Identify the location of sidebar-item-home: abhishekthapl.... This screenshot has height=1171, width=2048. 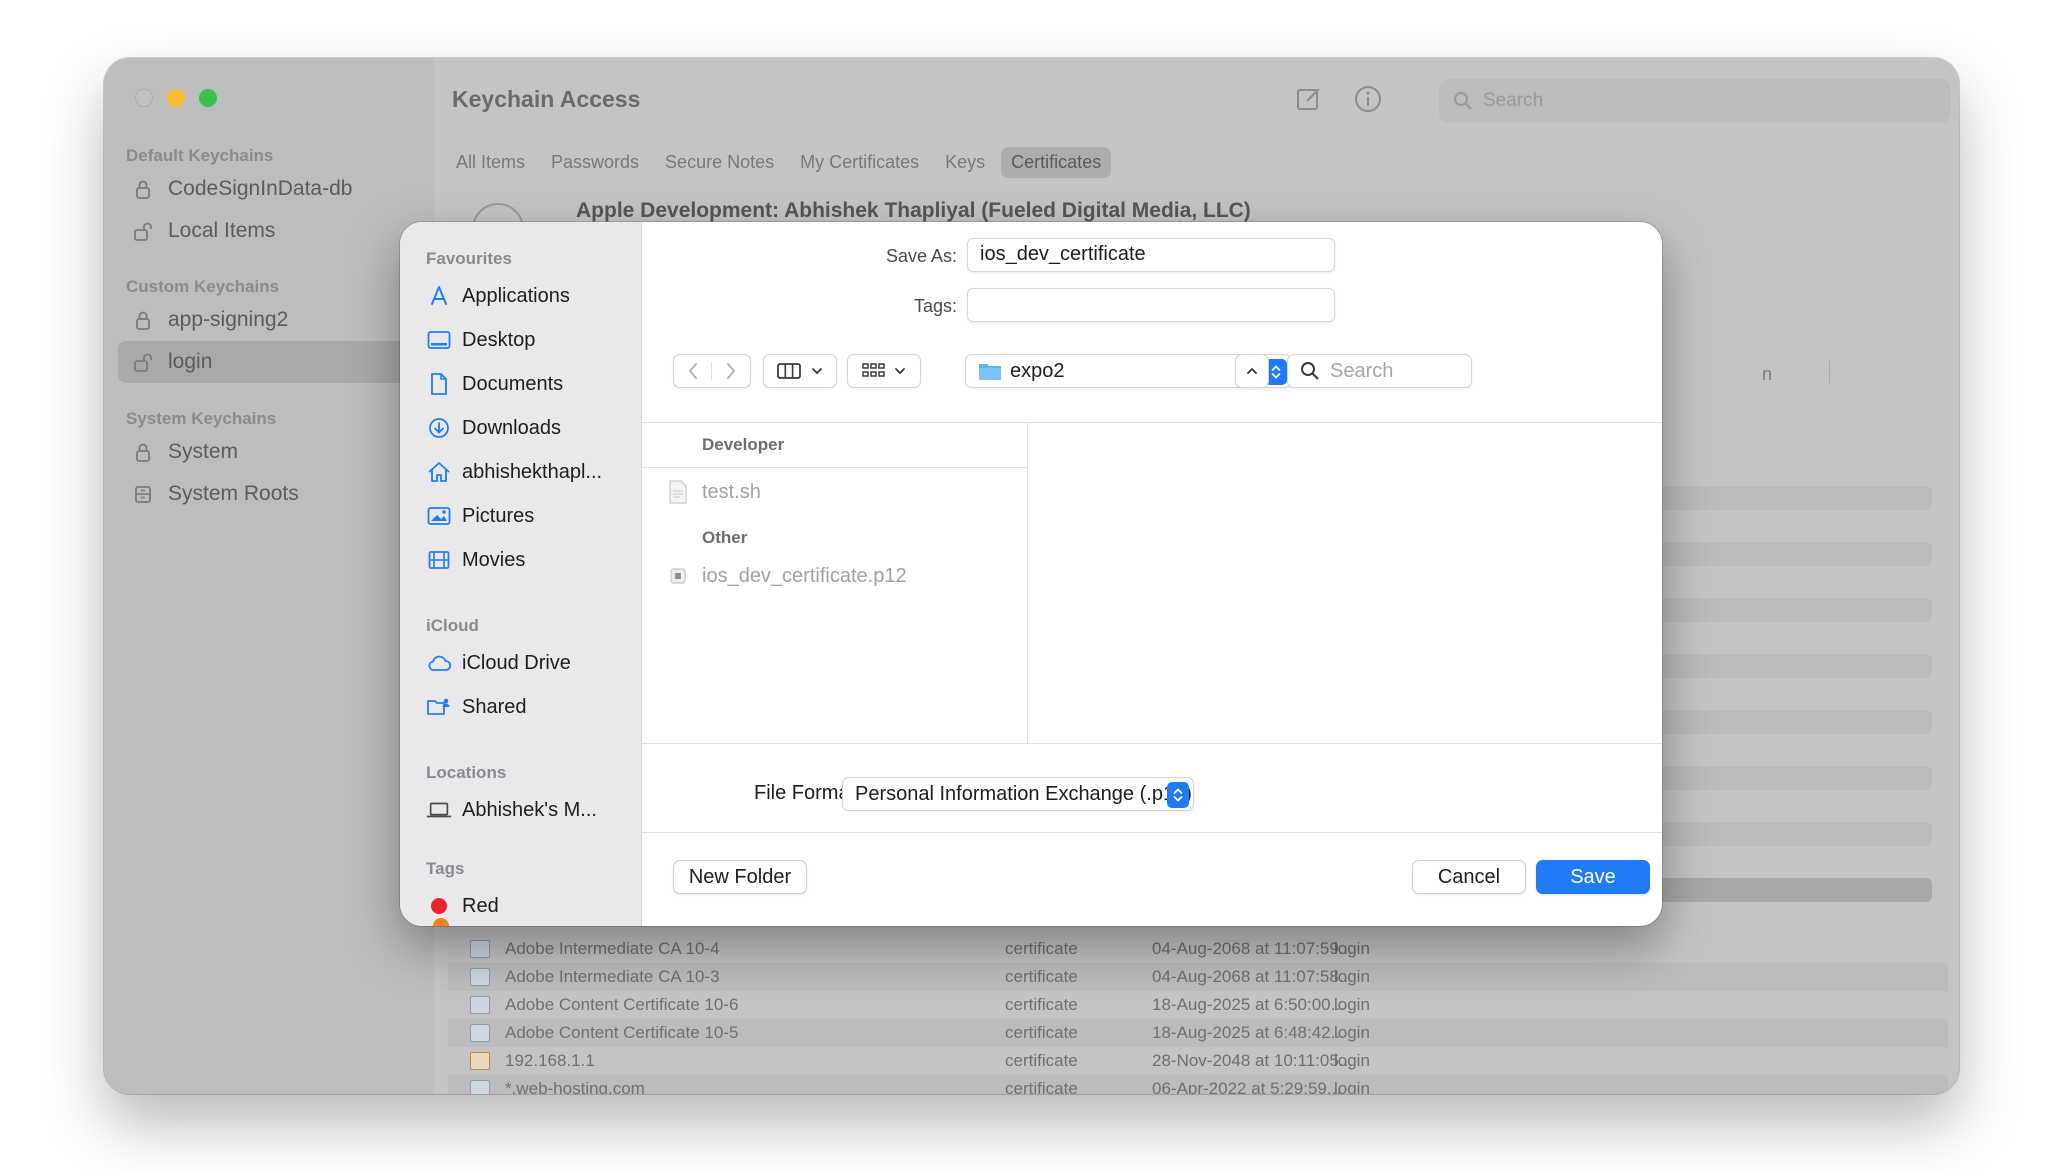
(514, 472).